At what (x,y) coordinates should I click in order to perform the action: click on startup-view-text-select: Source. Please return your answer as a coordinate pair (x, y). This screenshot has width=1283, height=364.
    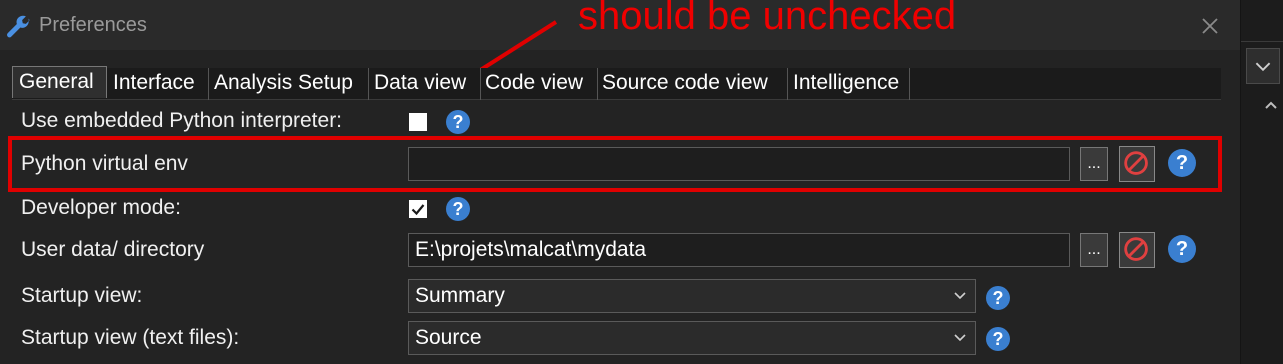
    Looking at the image, I should click on (692, 338).